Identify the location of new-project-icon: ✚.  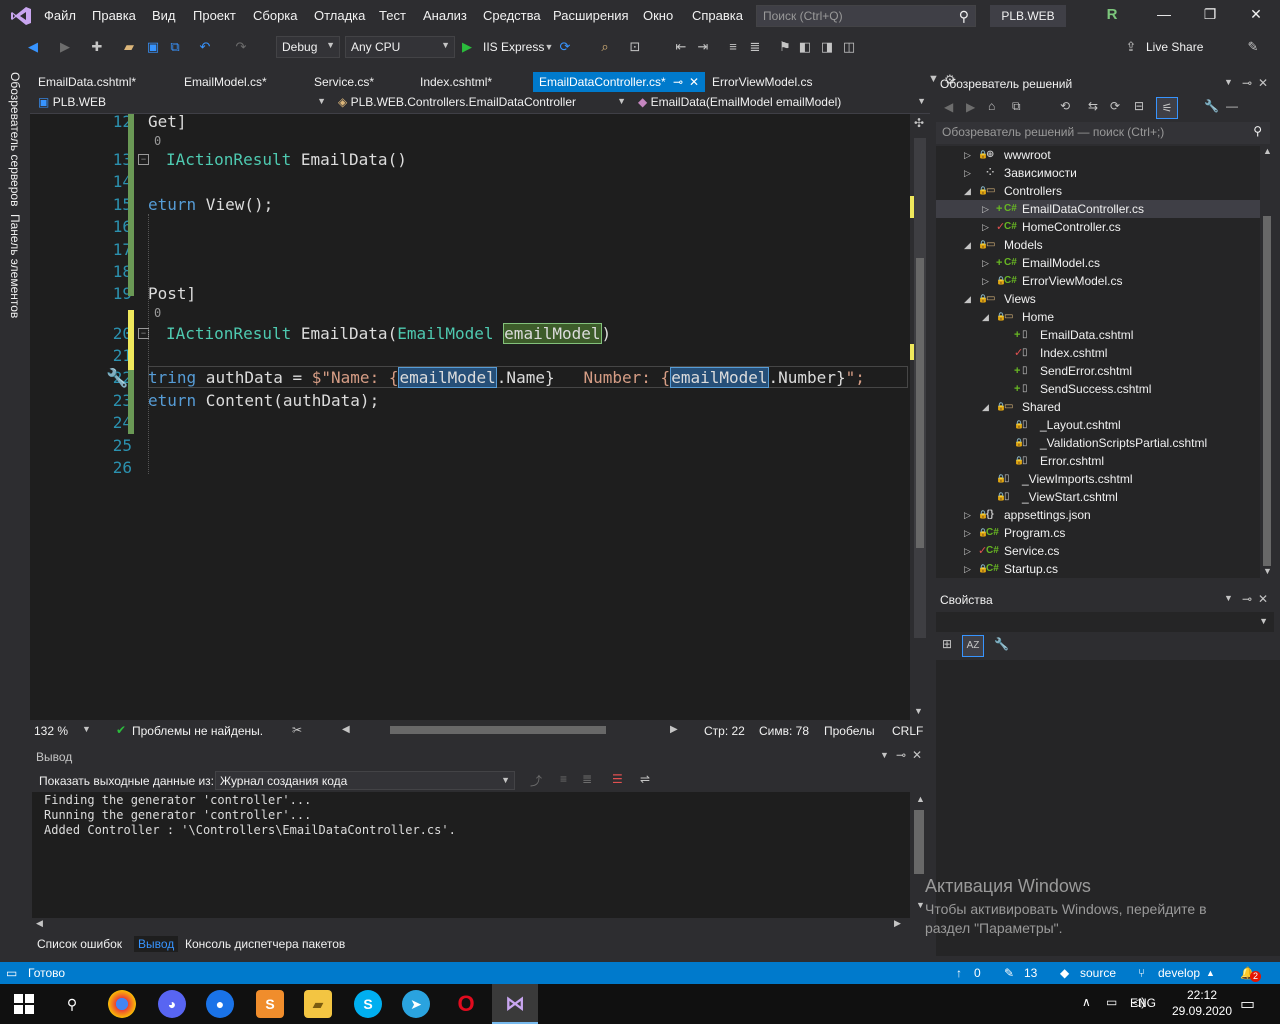
(97, 47).